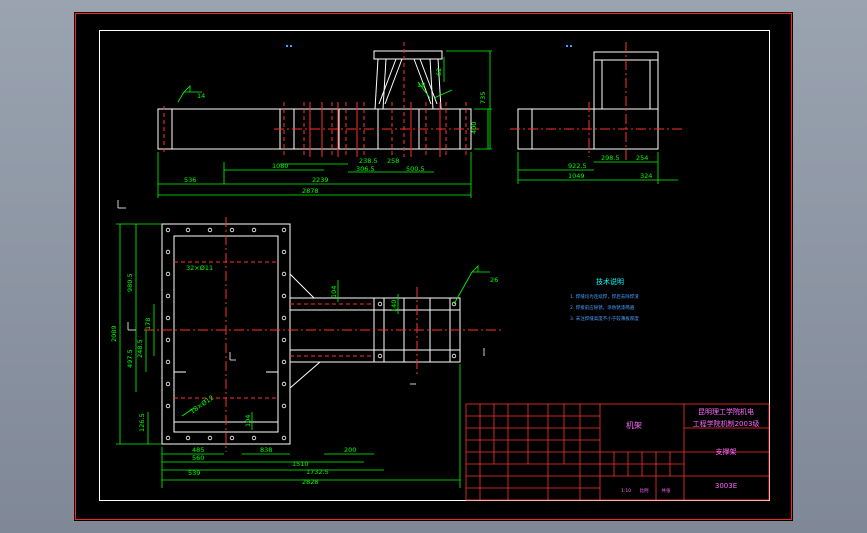  I want to click on scale-label-2: 比例, so click(644, 490).